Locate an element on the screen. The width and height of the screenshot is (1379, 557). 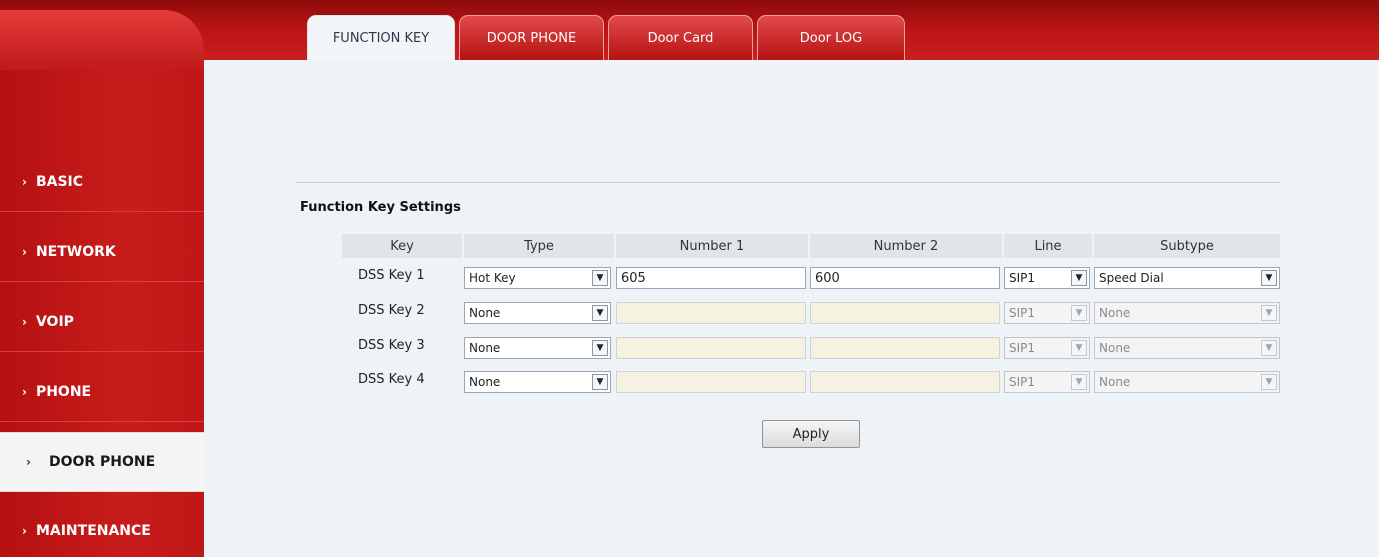
sidebar-item-label: DOOR PHONE is located at coordinates (102, 462).